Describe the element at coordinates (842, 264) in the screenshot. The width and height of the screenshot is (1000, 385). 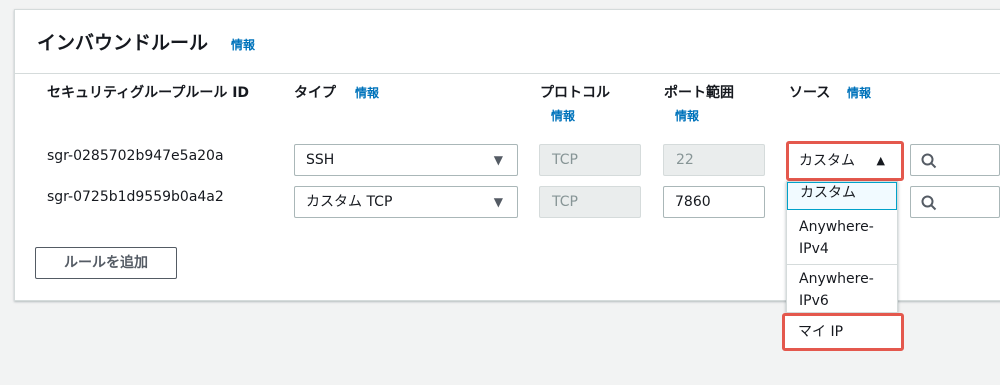
I see `dropdown-divider` at that location.